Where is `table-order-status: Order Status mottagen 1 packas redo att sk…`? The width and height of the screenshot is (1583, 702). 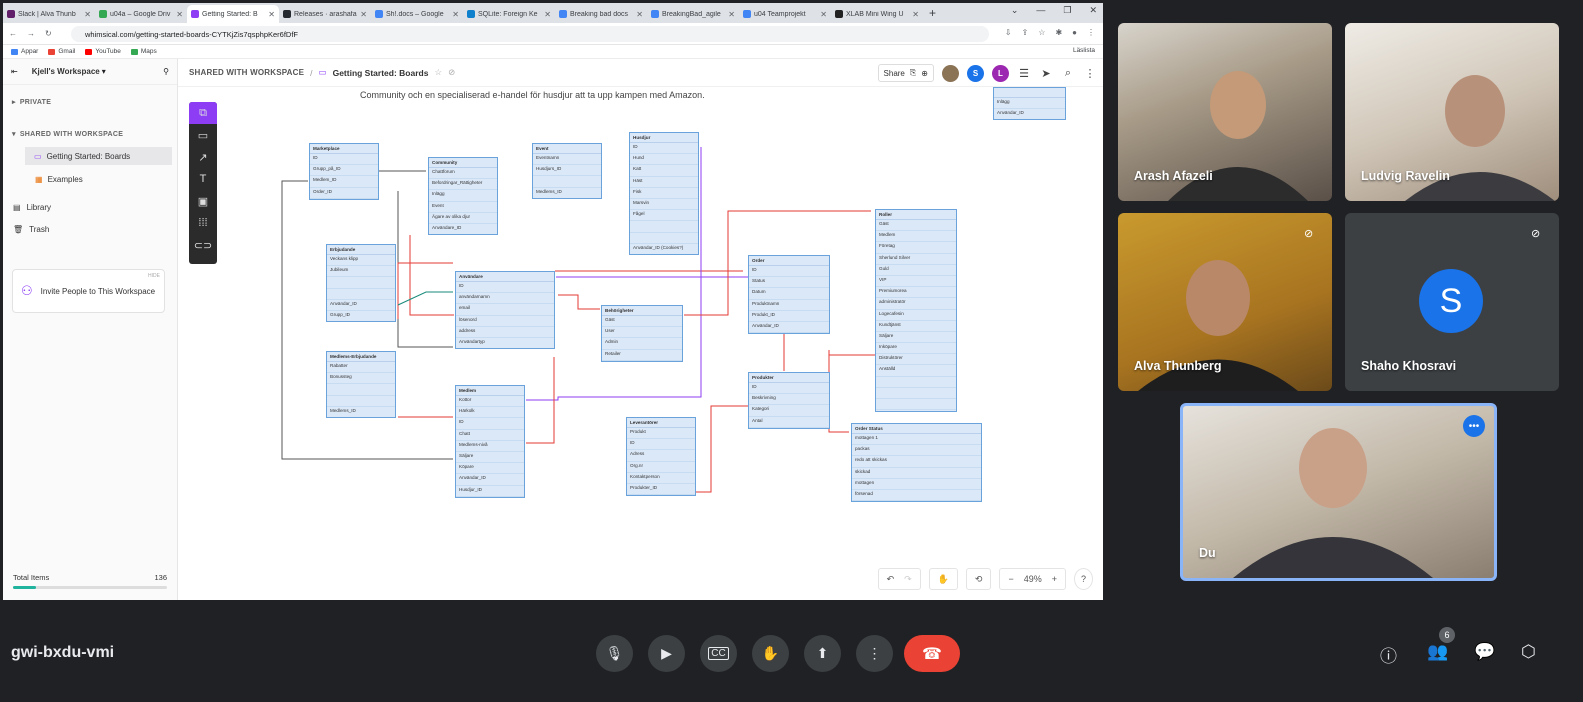
table-order-status: Order Status mottagen 1 packas redo att sk… is located at coordinates (916, 462).